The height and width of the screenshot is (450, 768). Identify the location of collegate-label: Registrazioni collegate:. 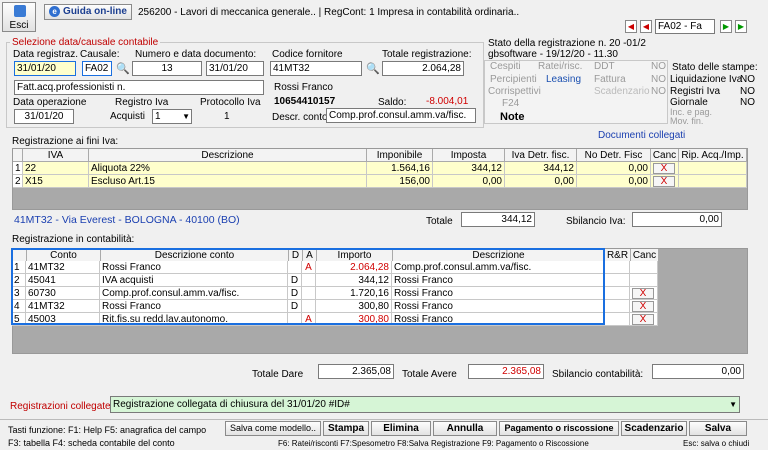
(62, 406).